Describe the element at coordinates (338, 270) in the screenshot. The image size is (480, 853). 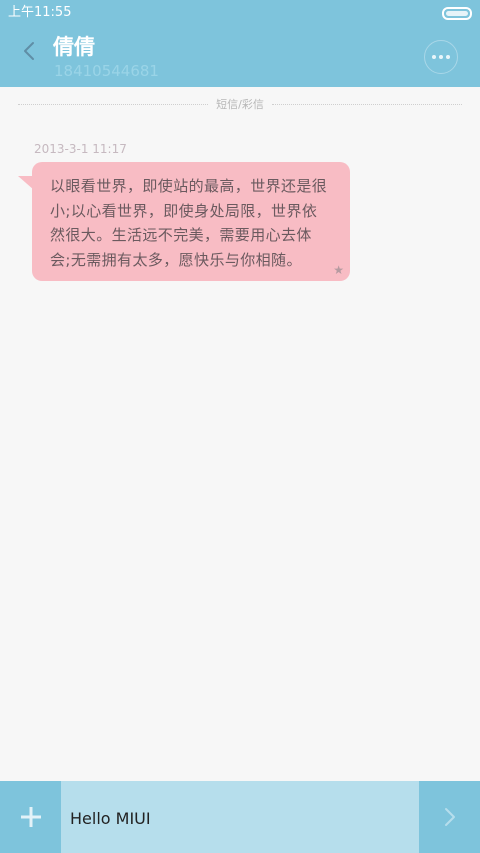
I see `star-icon: ★` at that location.